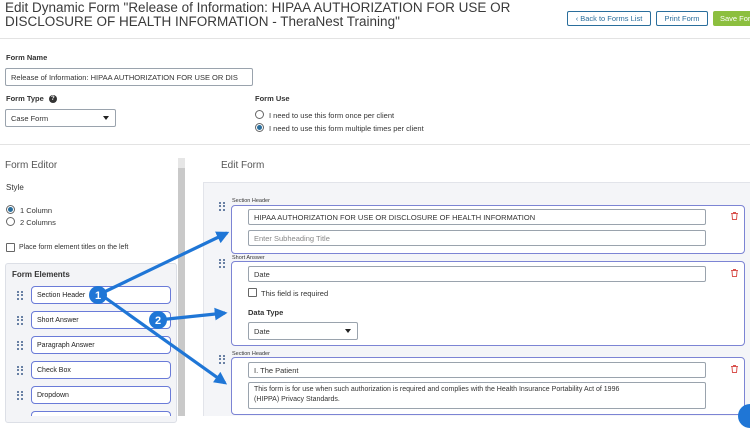 Image resolution: width=750 pixels, height=428 pixels. Describe the element at coordinates (158, 321) in the screenshot. I see `annotation-number: 2` at that location.